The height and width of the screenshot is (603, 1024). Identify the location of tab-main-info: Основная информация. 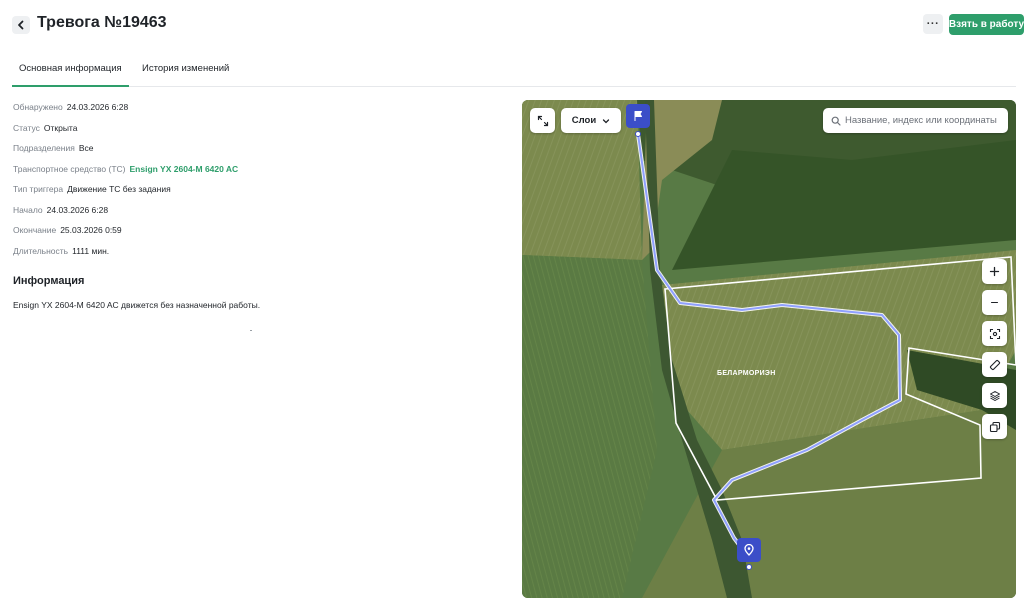
(70, 75).